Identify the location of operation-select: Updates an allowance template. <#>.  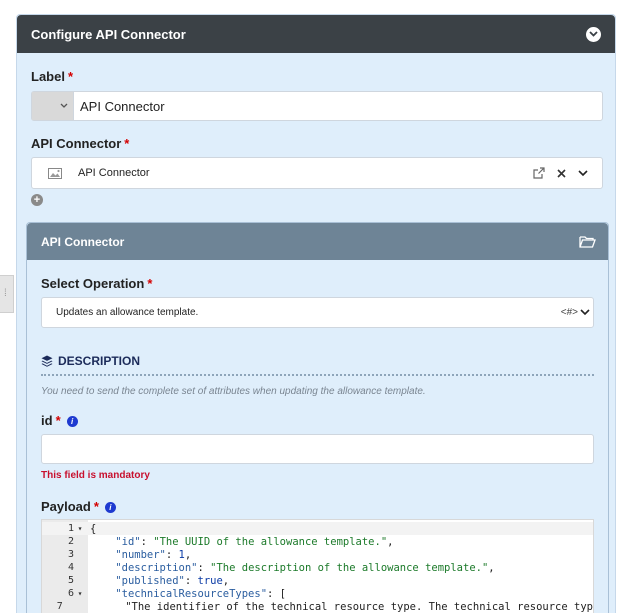
(317, 312).